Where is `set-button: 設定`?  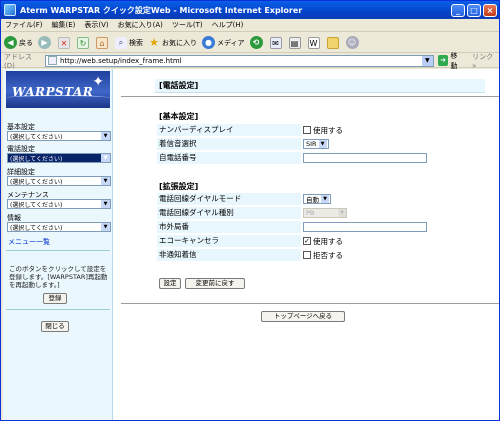 set-button: 設定 is located at coordinates (170, 283).